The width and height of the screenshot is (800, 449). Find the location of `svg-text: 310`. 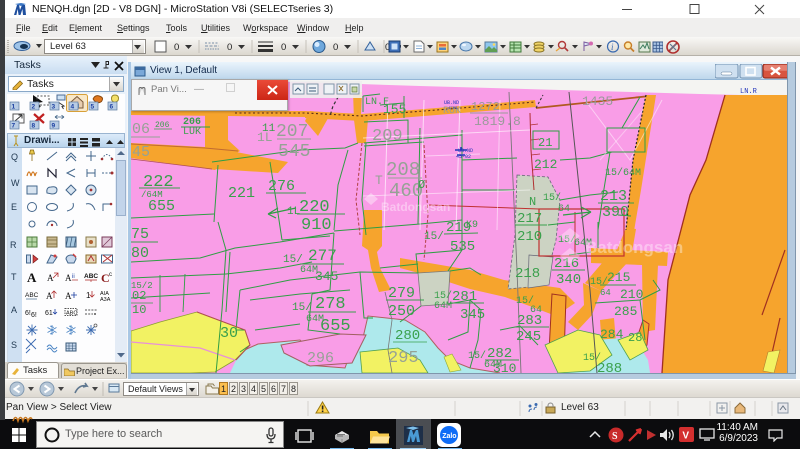

svg-text: 310 is located at coordinates (504, 367).